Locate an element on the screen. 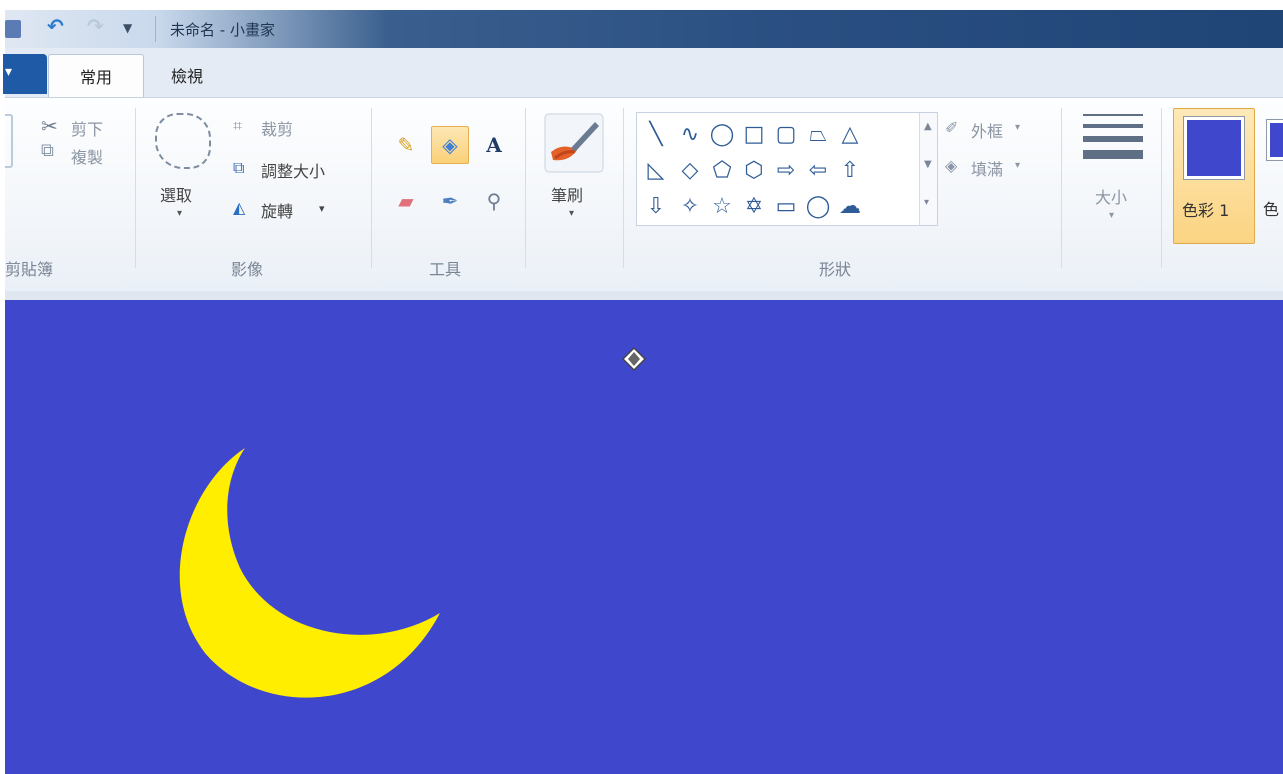 The height and width of the screenshot is (774, 1283). gallery-scrollbar: ▲ ▼ ▾ is located at coordinates (928, 169).